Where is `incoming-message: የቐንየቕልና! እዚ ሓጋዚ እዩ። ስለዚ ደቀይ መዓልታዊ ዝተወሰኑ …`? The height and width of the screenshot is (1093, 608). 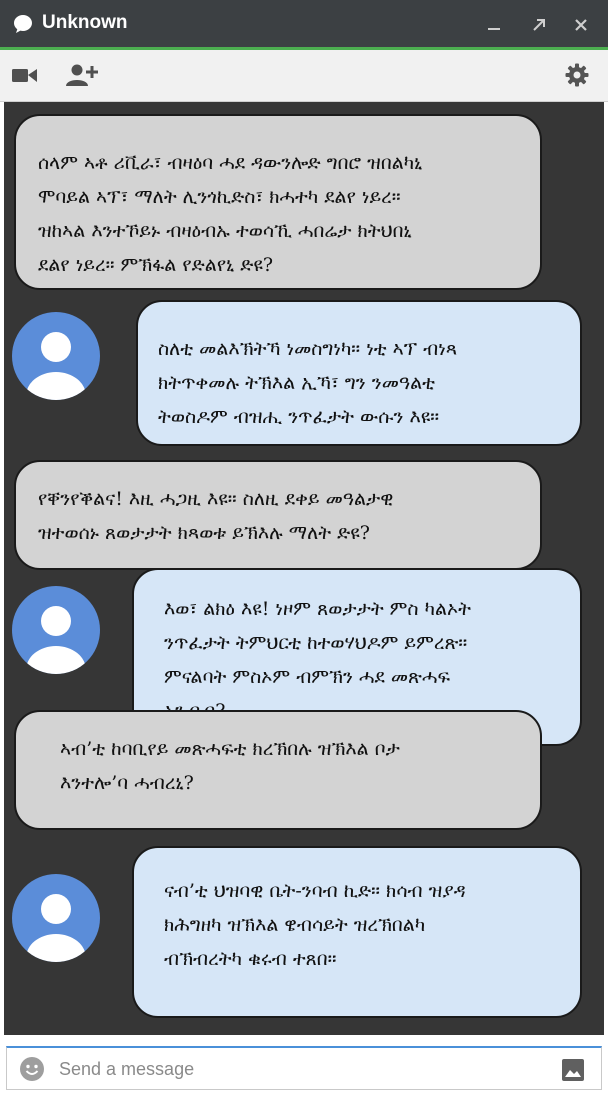 incoming-message: የቐንየቕልና! እዚ ሓጋዚ እዩ። ስለዚ ደቀይ መዓልታዊ ዝተወሰኑ … is located at coordinates (278, 515).